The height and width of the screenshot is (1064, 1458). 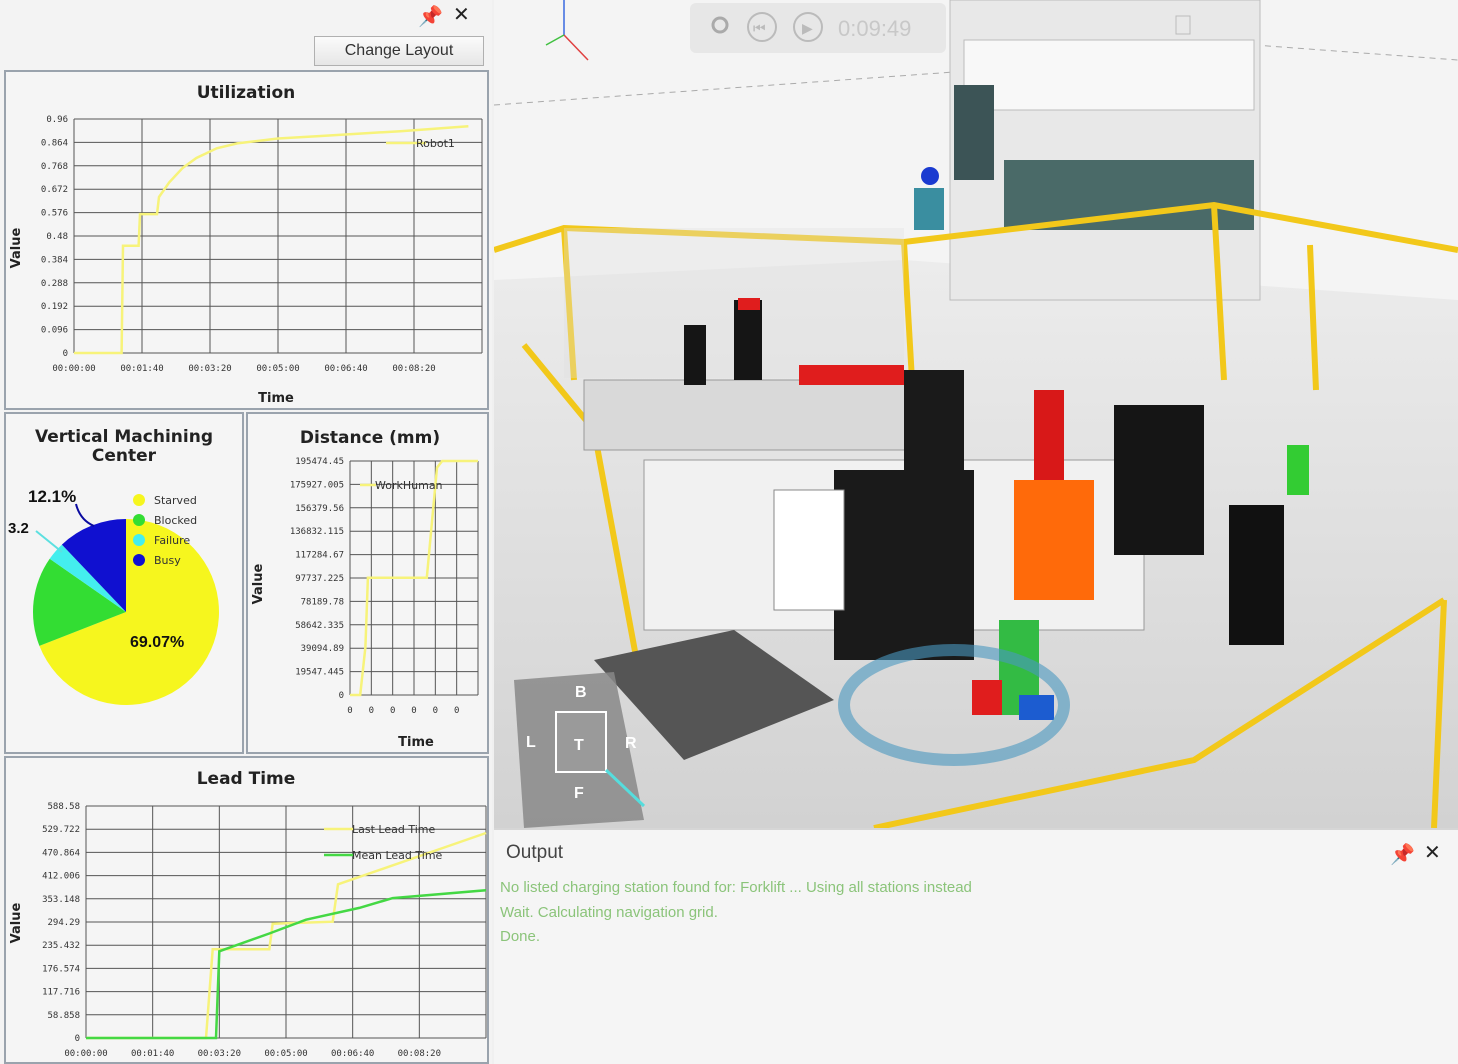 What do you see at coordinates (399, 51) in the screenshot?
I see `change-layout-button: Change Layout` at bounding box center [399, 51].